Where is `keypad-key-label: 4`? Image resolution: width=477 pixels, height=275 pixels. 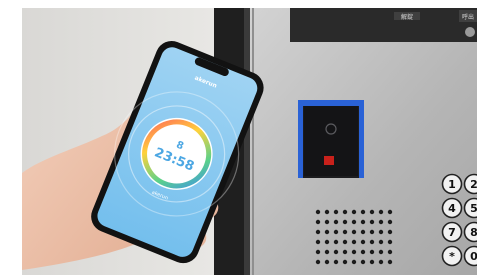 keypad-key-label: 4 is located at coordinates (452, 208).